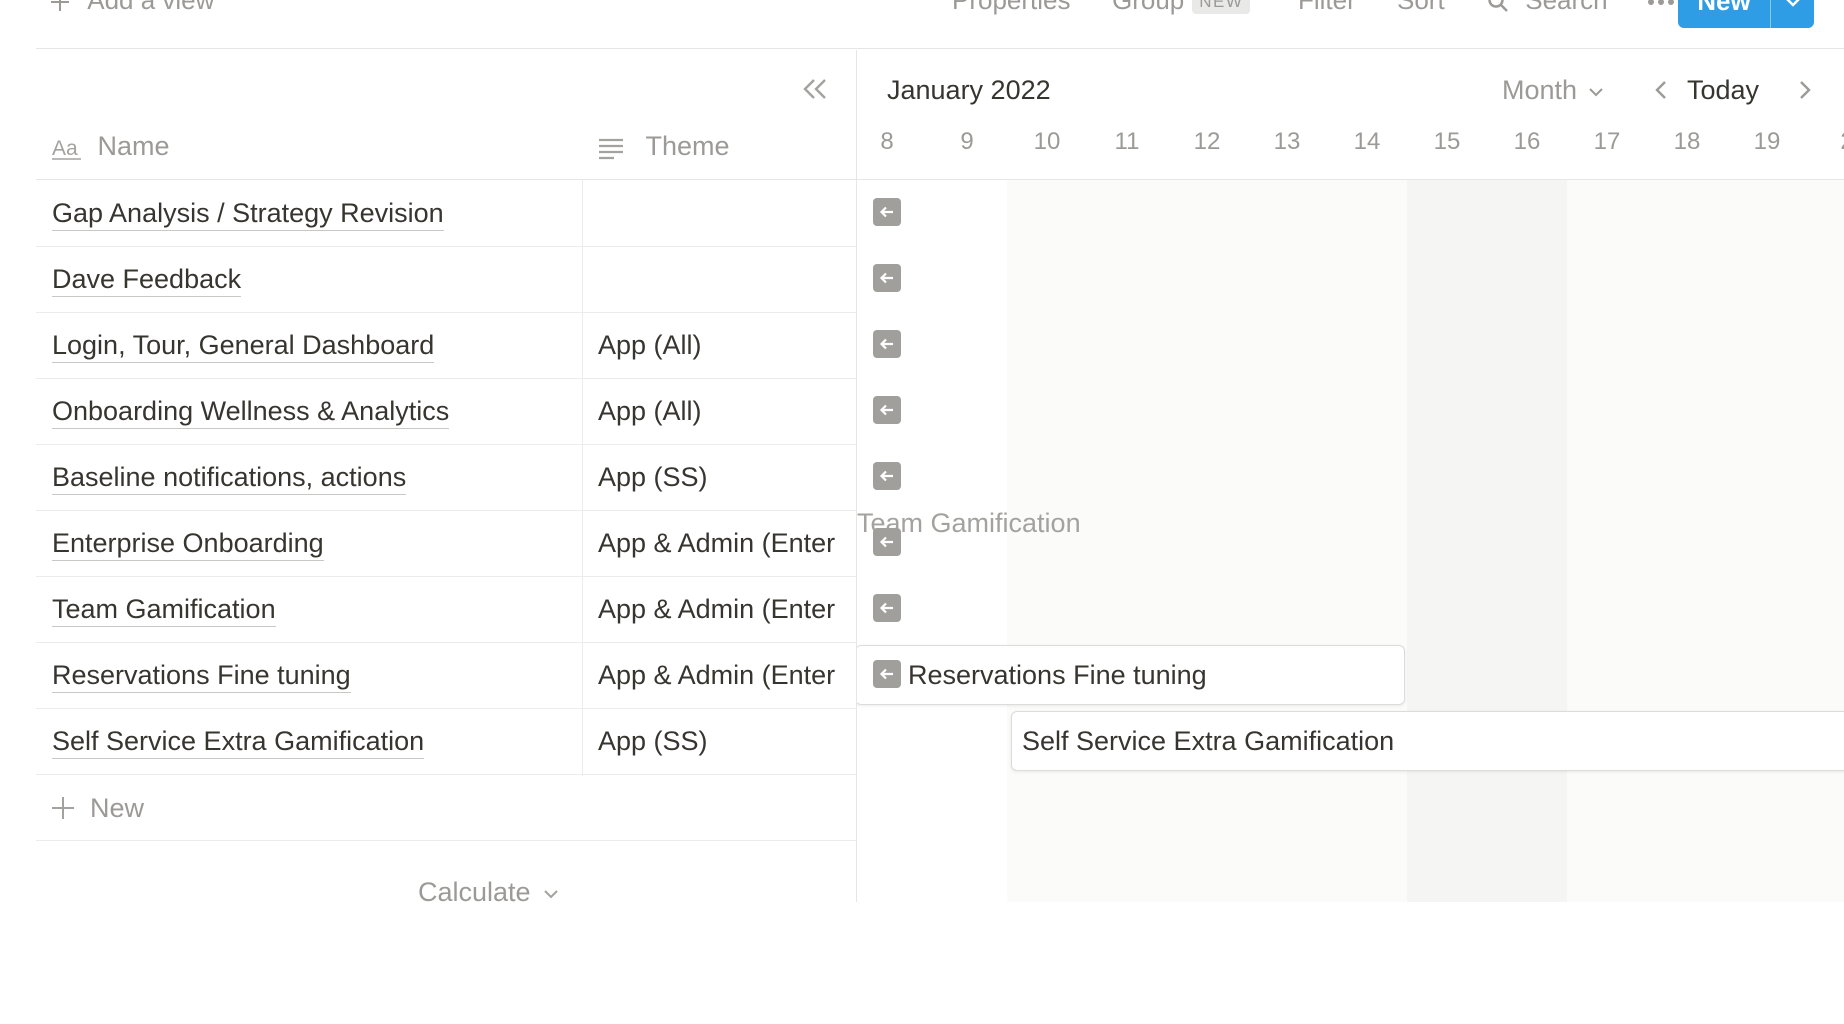 The height and width of the screenshot is (1024, 1844). Describe the element at coordinates (147, 279) in the screenshot. I see `row-name: Dave Feedback` at that location.